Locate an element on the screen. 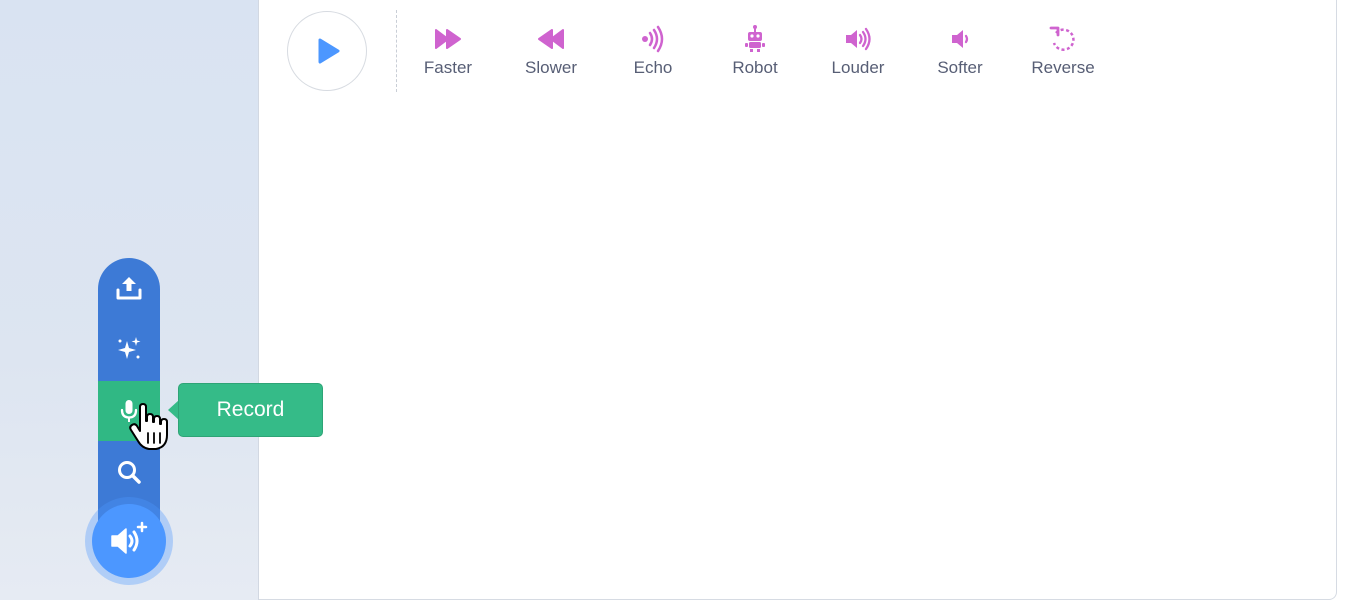  effect-echo-button: Echo is located at coordinates (653, 54).